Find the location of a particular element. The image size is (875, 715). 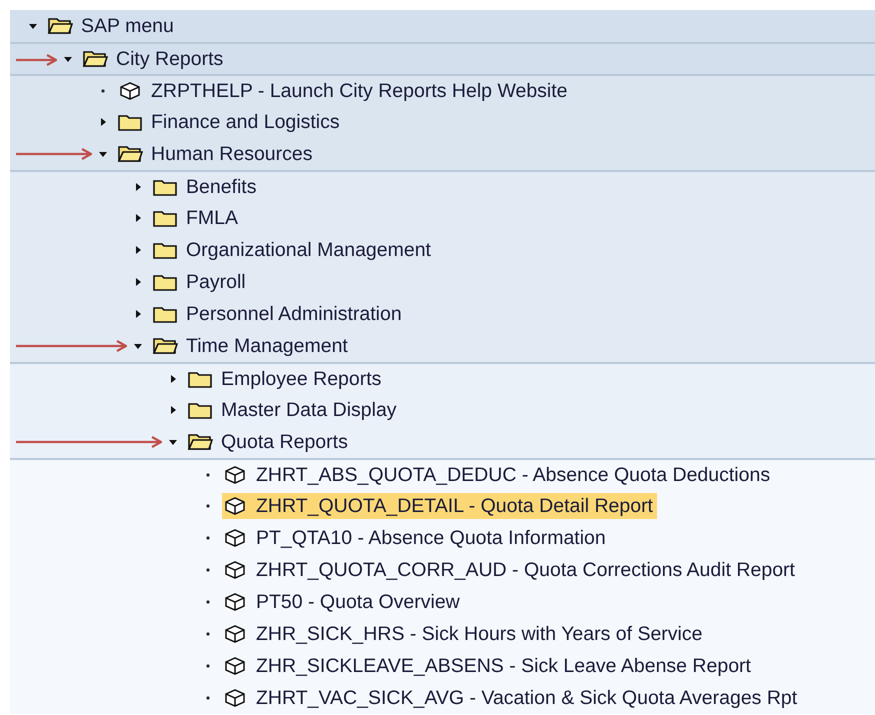

menu-item: Finance and Logistics is located at coordinates (245, 122).